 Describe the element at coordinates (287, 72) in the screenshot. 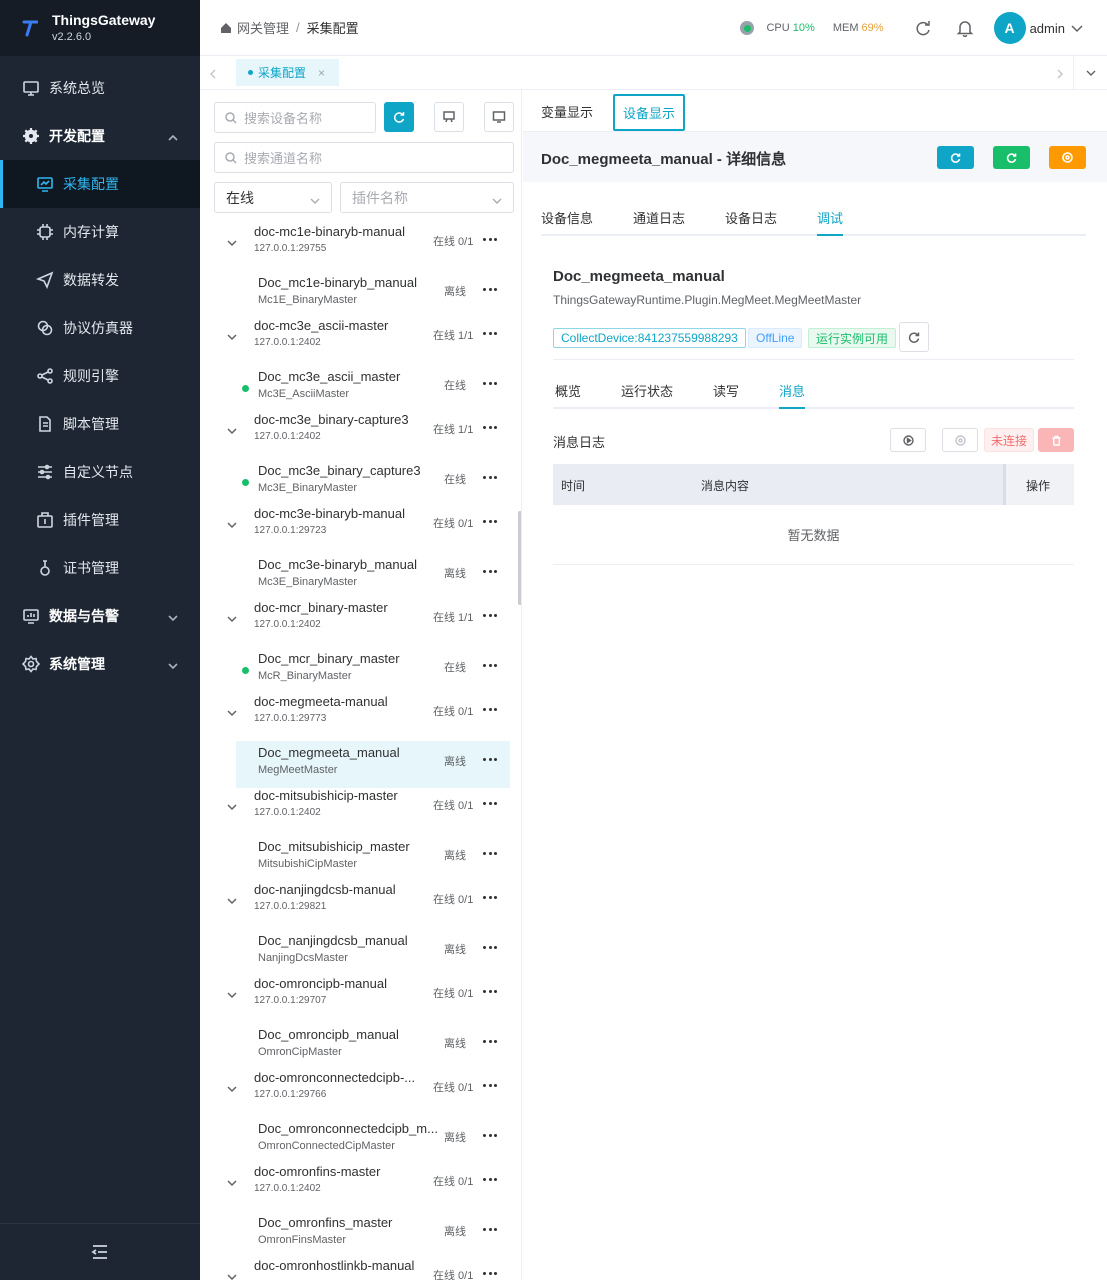

I see `page-tab-collect-config: 采集配置 ×` at that location.